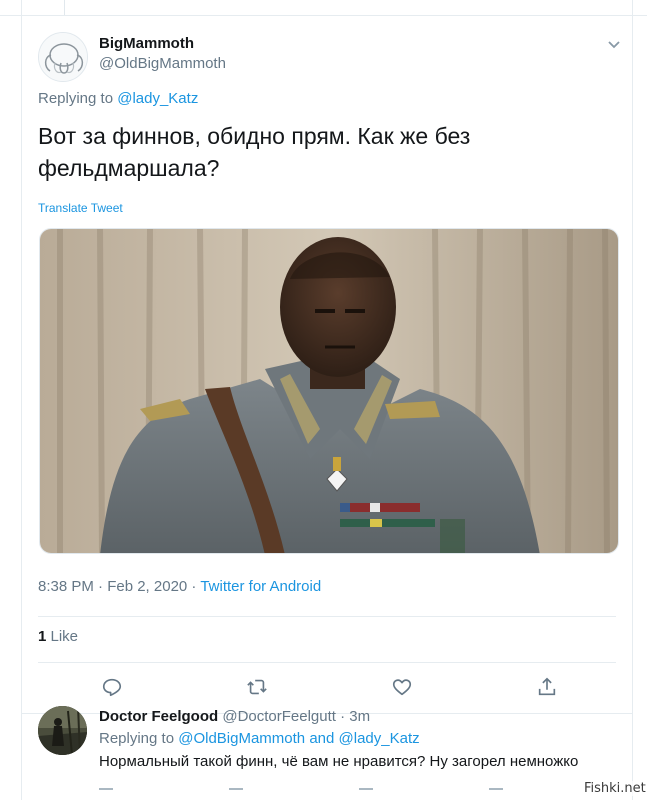  What do you see at coordinates (157, 98) in the screenshot?
I see `replying-mention-link: @lady_Katz` at bounding box center [157, 98].